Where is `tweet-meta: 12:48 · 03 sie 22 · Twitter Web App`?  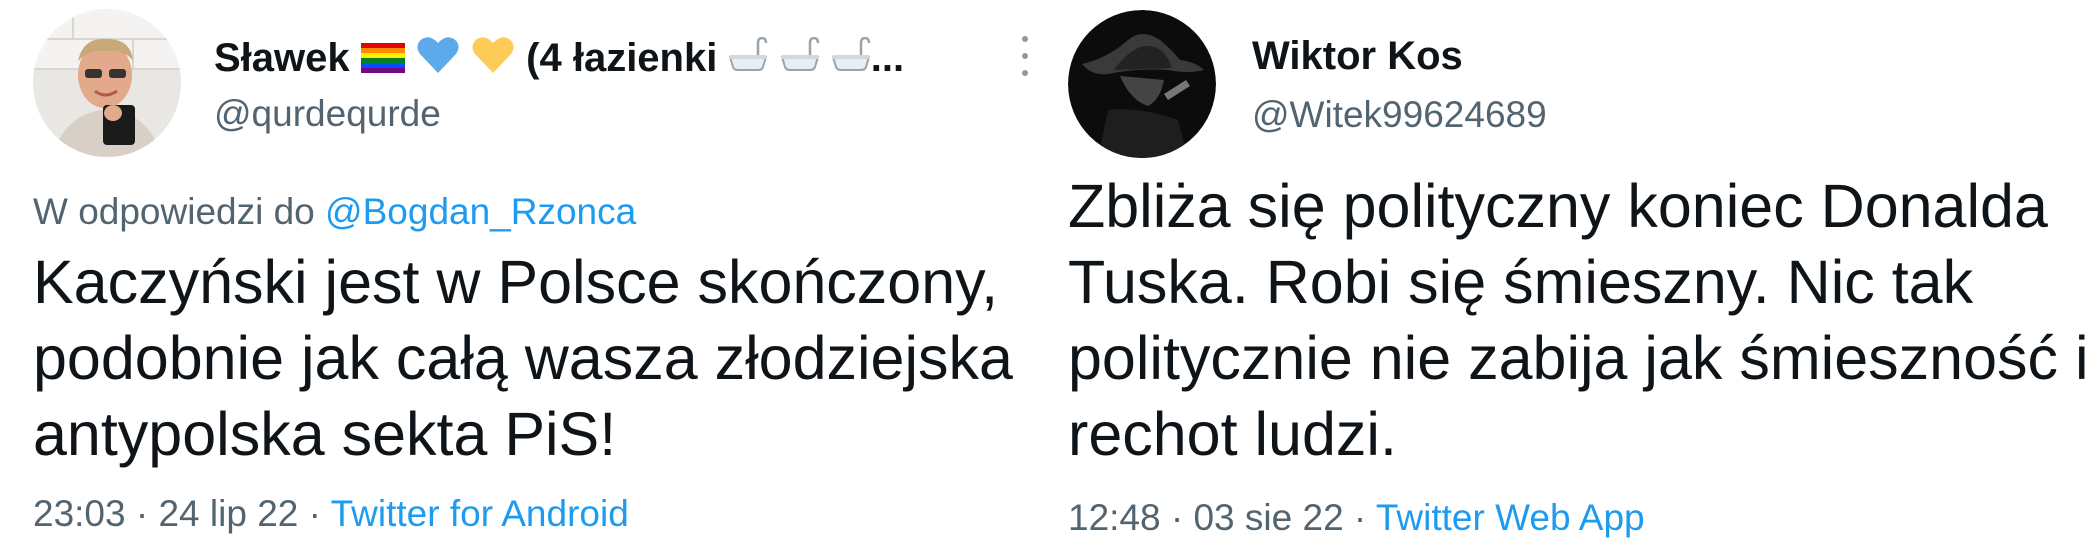
tweet-meta: 12:48 · 03 sie 22 · Twitter Web App is located at coordinates (1356, 518).